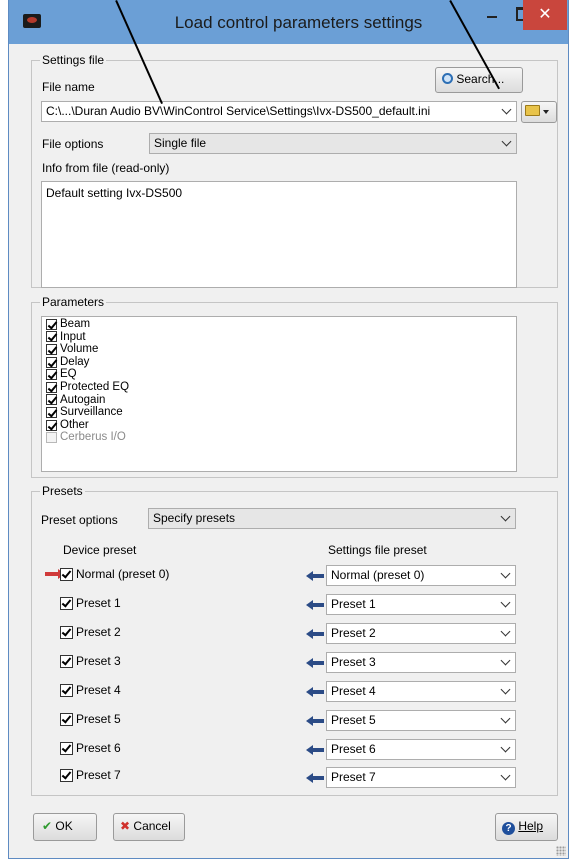 This screenshot has height=859, width=573. What do you see at coordinates (279, 387) in the screenshot?
I see `list-item: Protected EQ` at bounding box center [279, 387].